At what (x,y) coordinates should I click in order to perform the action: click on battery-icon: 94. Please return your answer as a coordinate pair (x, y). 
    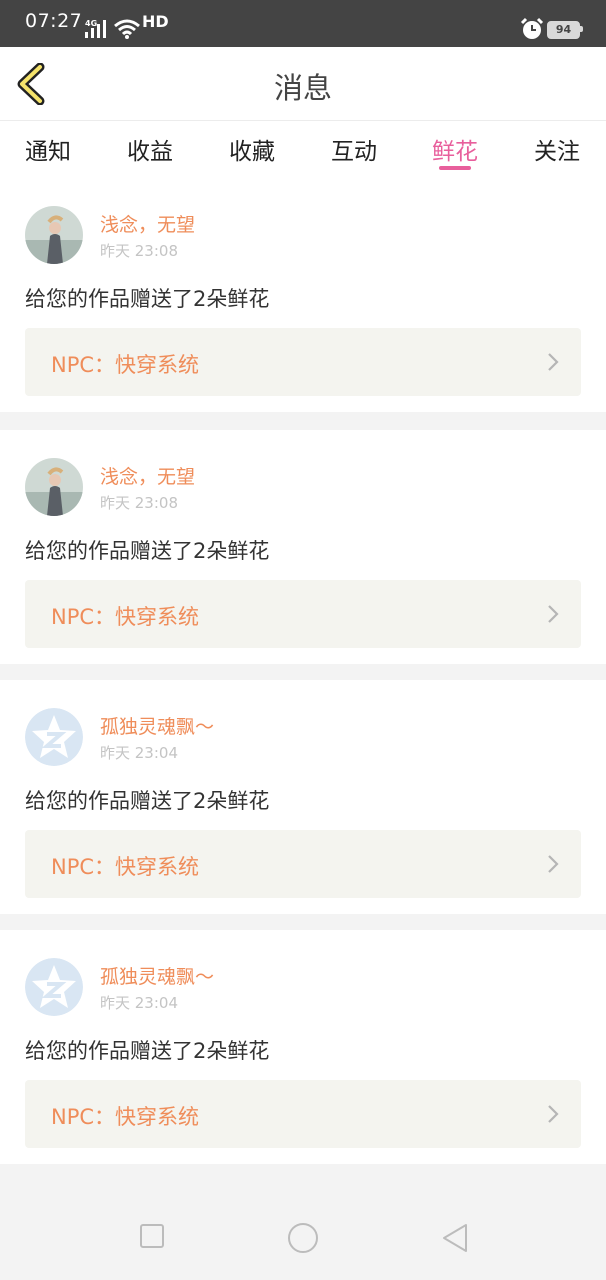
    Looking at the image, I should click on (565, 30).